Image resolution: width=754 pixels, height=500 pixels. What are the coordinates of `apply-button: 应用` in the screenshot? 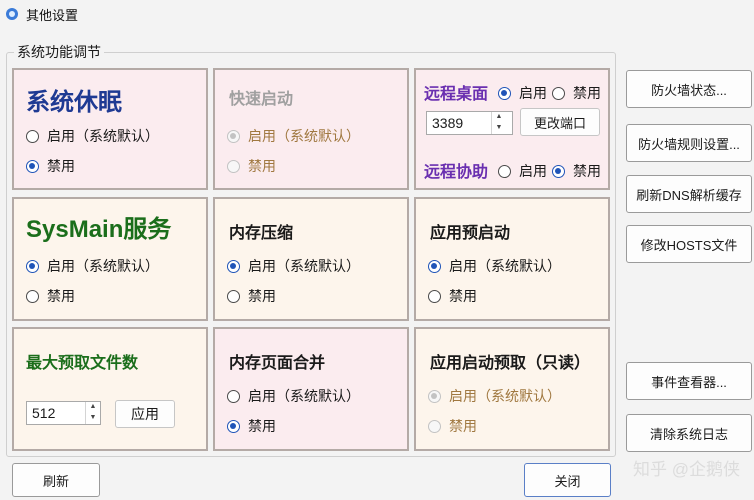 It's located at (145, 414).